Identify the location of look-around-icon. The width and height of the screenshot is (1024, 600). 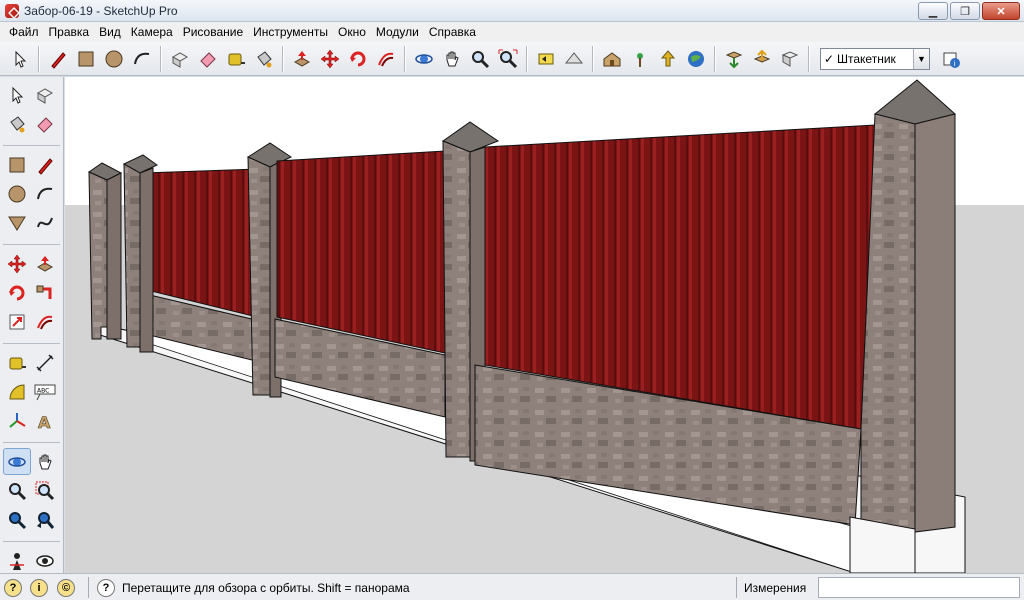
(45, 560).